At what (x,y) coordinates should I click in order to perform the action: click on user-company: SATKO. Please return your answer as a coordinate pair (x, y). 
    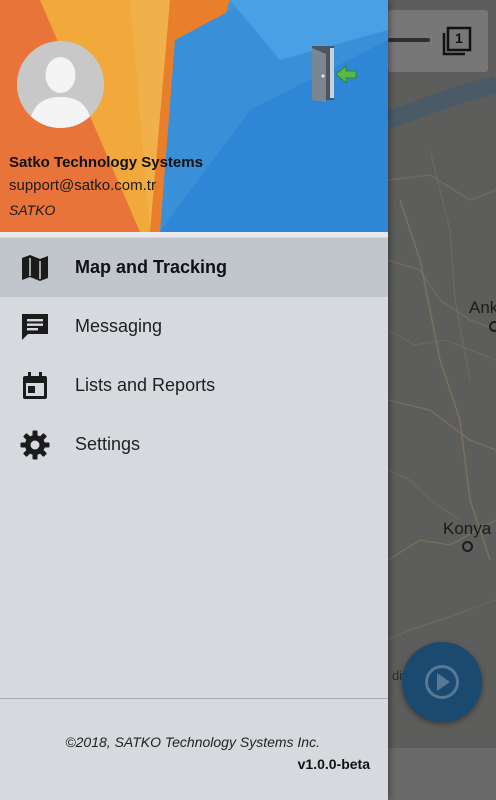
    Looking at the image, I should click on (32, 210).